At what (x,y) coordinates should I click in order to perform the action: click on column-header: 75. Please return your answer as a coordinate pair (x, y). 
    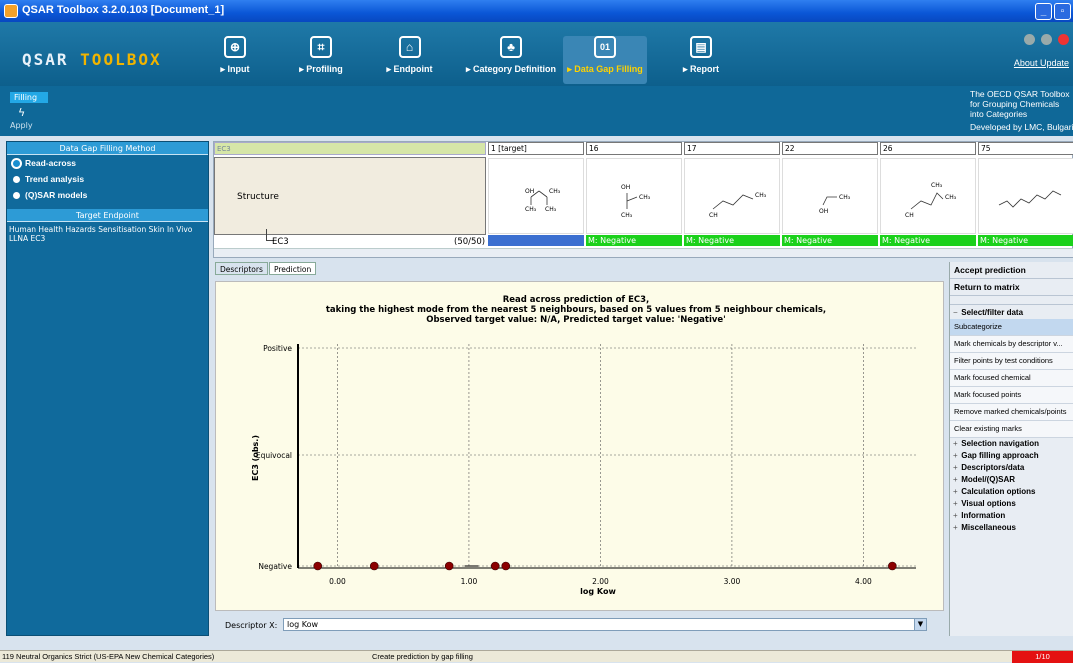
    Looking at the image, I should click on (1025, 148).